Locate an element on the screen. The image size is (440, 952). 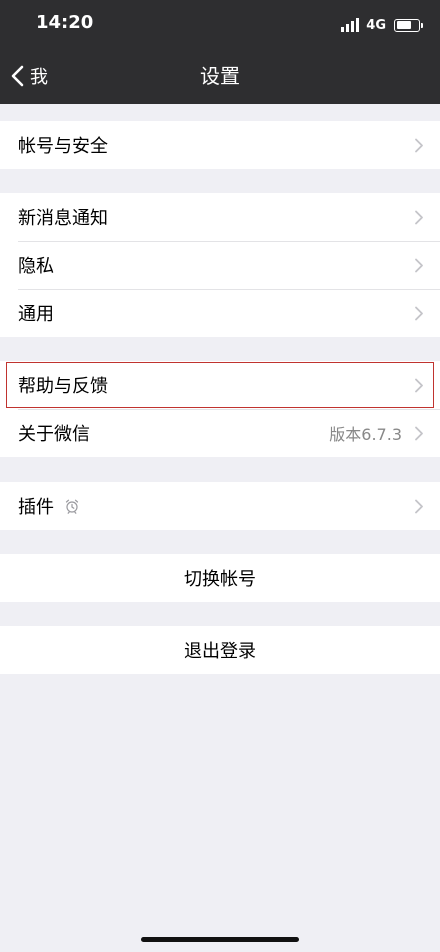
cell-help-feedback: 帮助与反馈 is located at coordinates (220, 385).